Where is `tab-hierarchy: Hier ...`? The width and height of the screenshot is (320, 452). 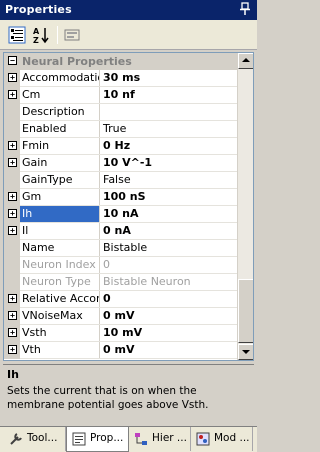
tab-hierarchy: Hier ... is located at coordinates (160, 439).